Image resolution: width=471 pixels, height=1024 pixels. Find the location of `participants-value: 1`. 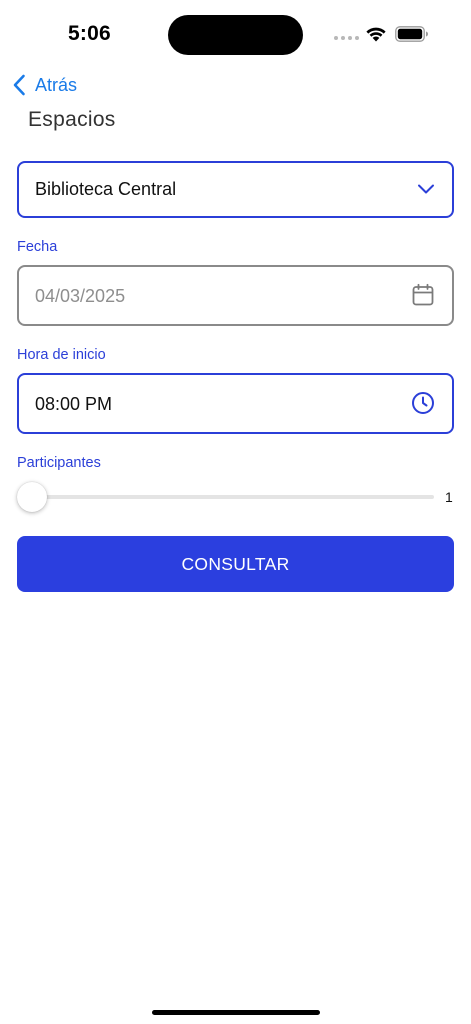

participants-value: 1 is located at coordinates (449, 497).